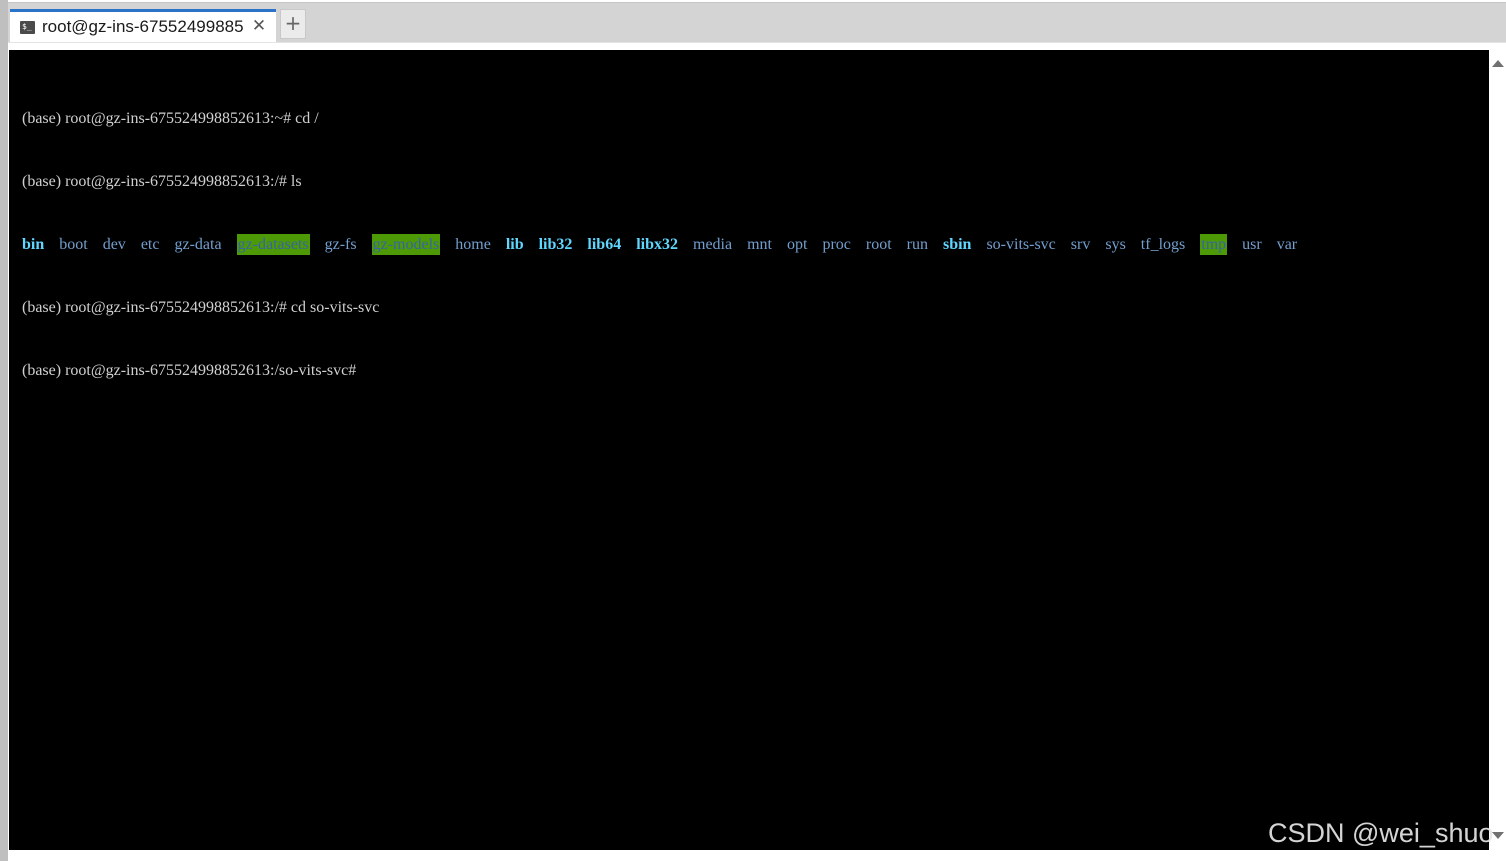 The image size is (1506, 861). Describe the element at coordinates (406, 244) in the screenshot. I see `ls-entry: gz-models` at that location.